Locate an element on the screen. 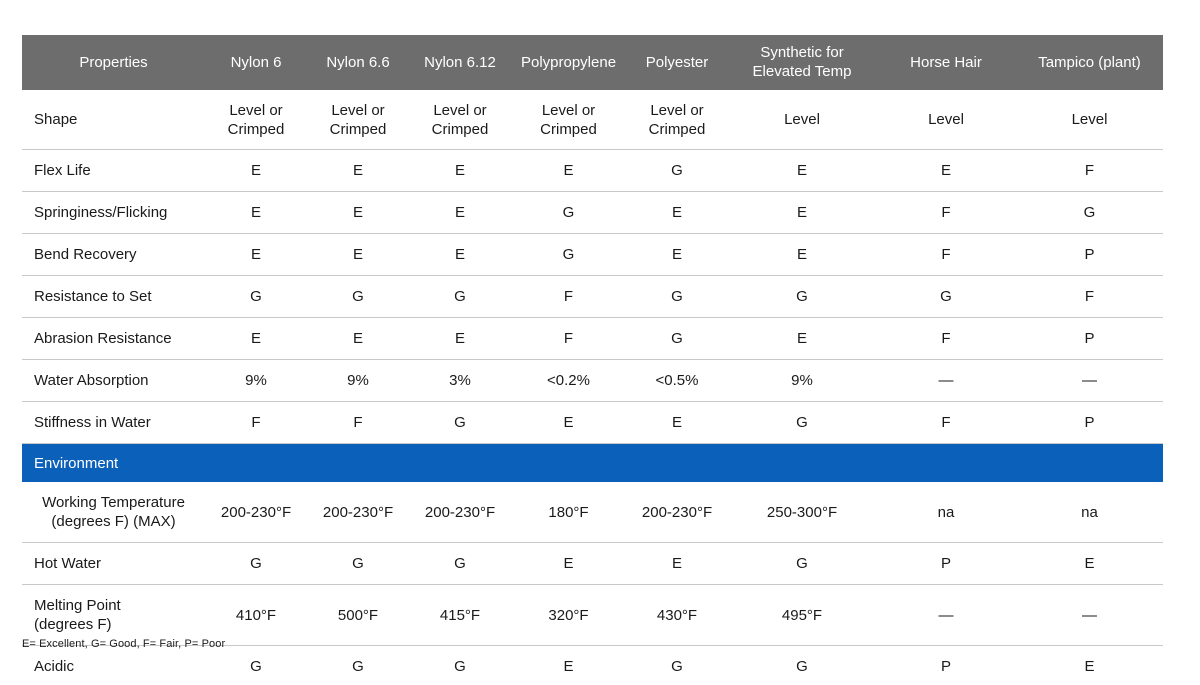 The height and width of the screenshot is (685, 1200). cell-abrasion-resistance-nylon-612: E is located at coordinates (460, 338).